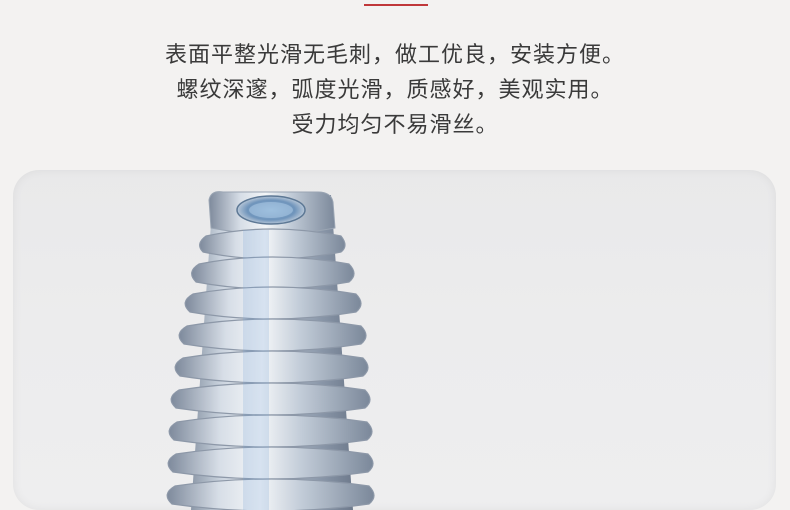 This screenshot has height=510, width=790. Describe the element at coordinates (395, 125) in the screenshot. I see `description-line: 受力均匀不易滑丝。` at that location.